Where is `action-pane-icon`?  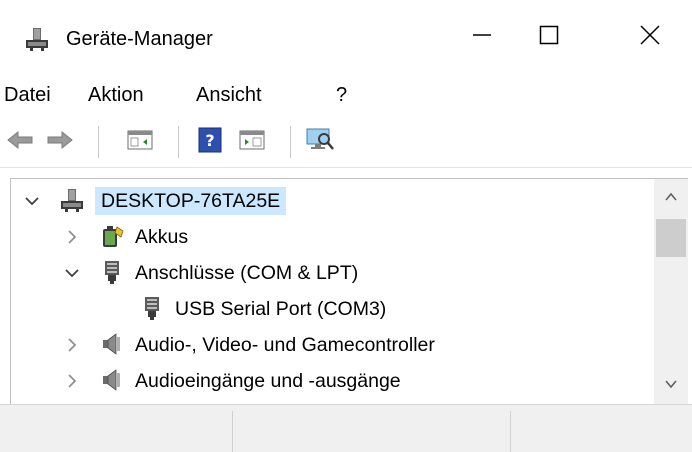
action-pane-icon is located at coordinates (252, 142).